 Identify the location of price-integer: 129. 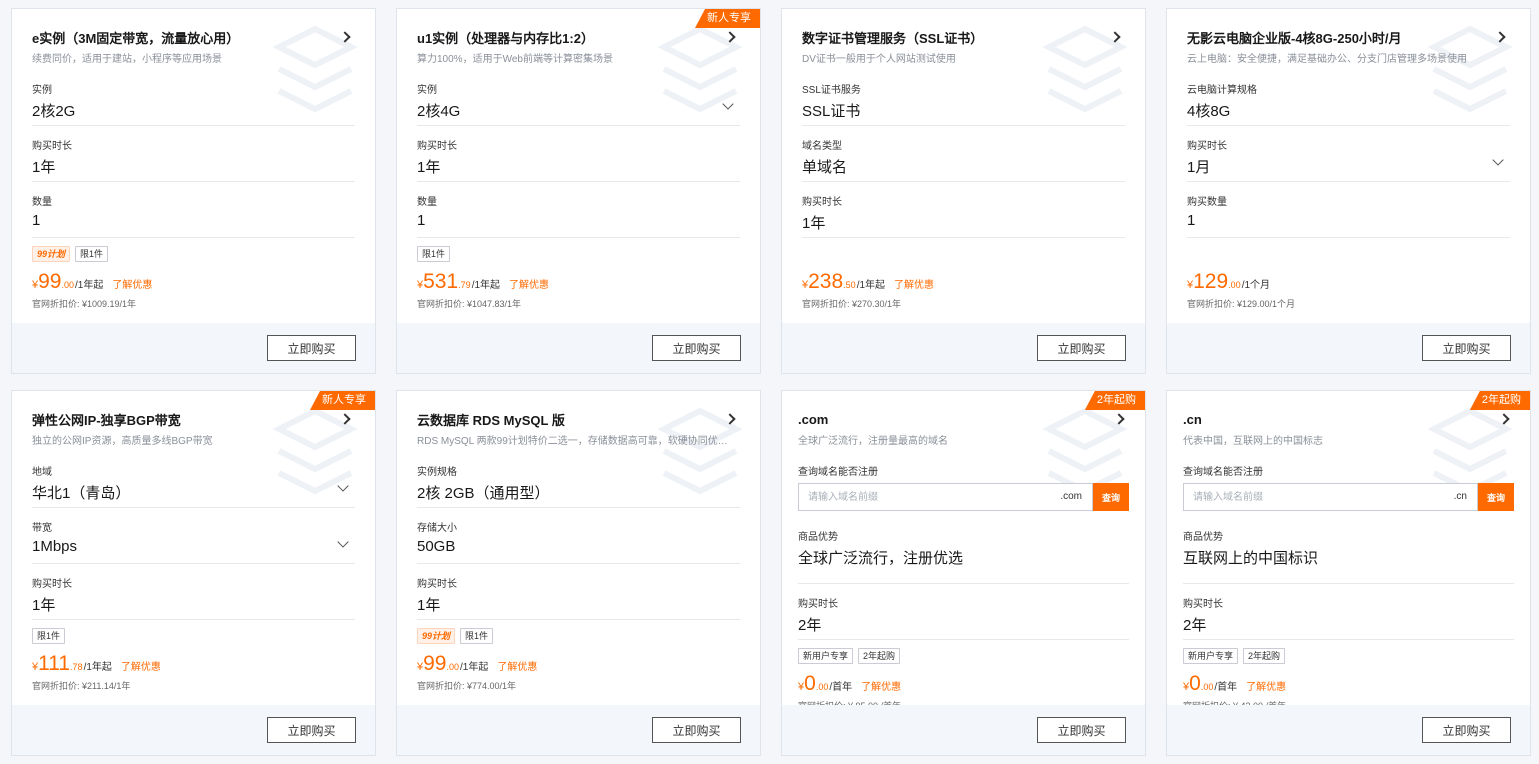
(1211, 281).